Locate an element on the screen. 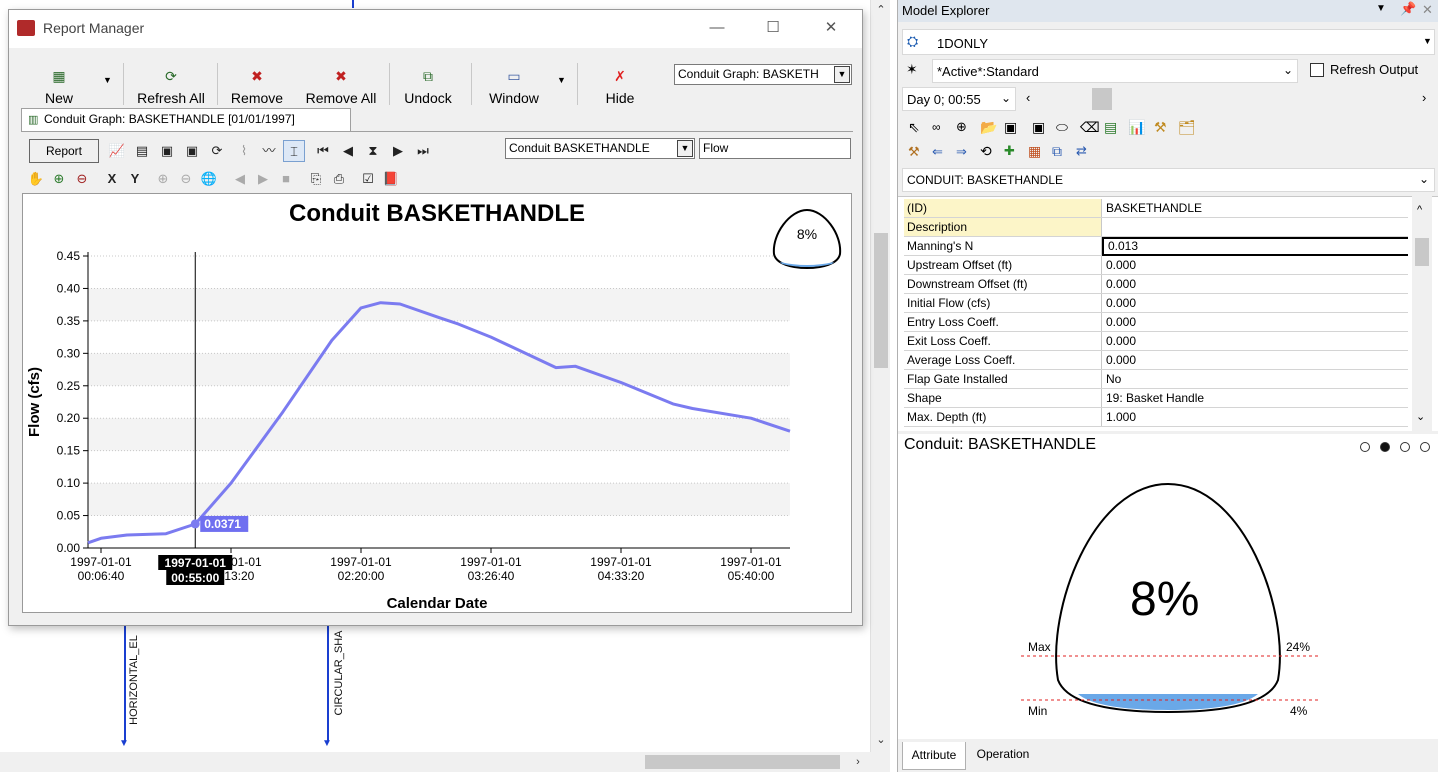 This screenshot has width=1438, height=772. first-step-icon: ⏮ is located at coordinates (323, 151).